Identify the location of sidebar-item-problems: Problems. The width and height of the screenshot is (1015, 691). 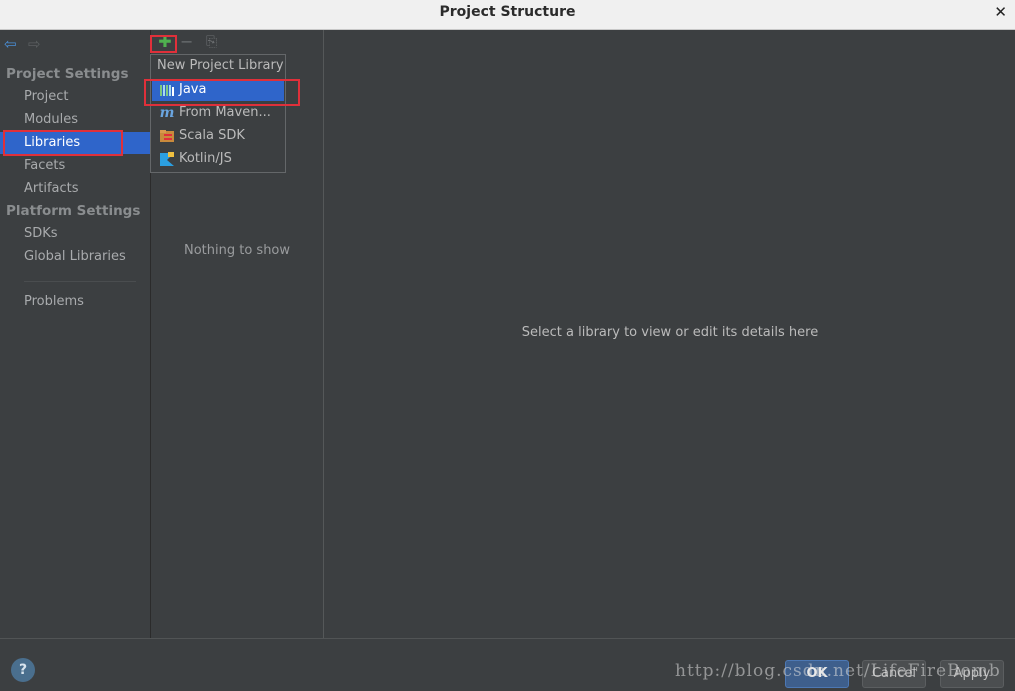
(75, 302).